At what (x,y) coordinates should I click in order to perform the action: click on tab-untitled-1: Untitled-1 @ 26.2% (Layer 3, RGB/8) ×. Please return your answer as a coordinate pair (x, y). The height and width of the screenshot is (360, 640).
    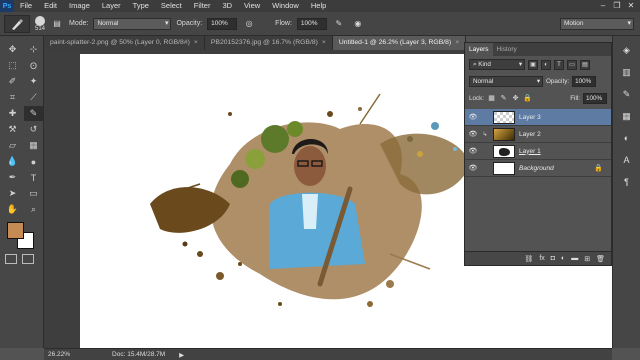
    Looking at the image, I should click on (399, 43).